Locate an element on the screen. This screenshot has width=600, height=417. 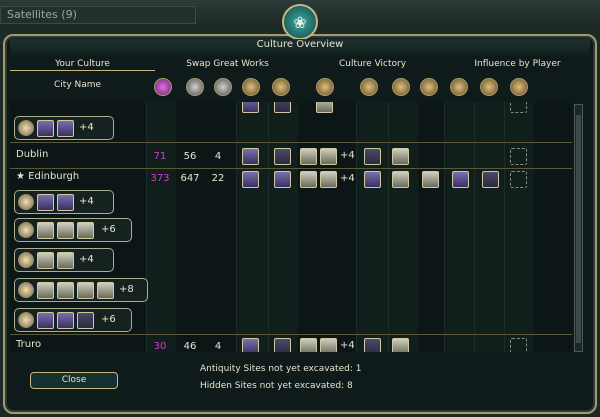
tab-influence-by-player: Influence by Player is located at coordinates (517, 64).